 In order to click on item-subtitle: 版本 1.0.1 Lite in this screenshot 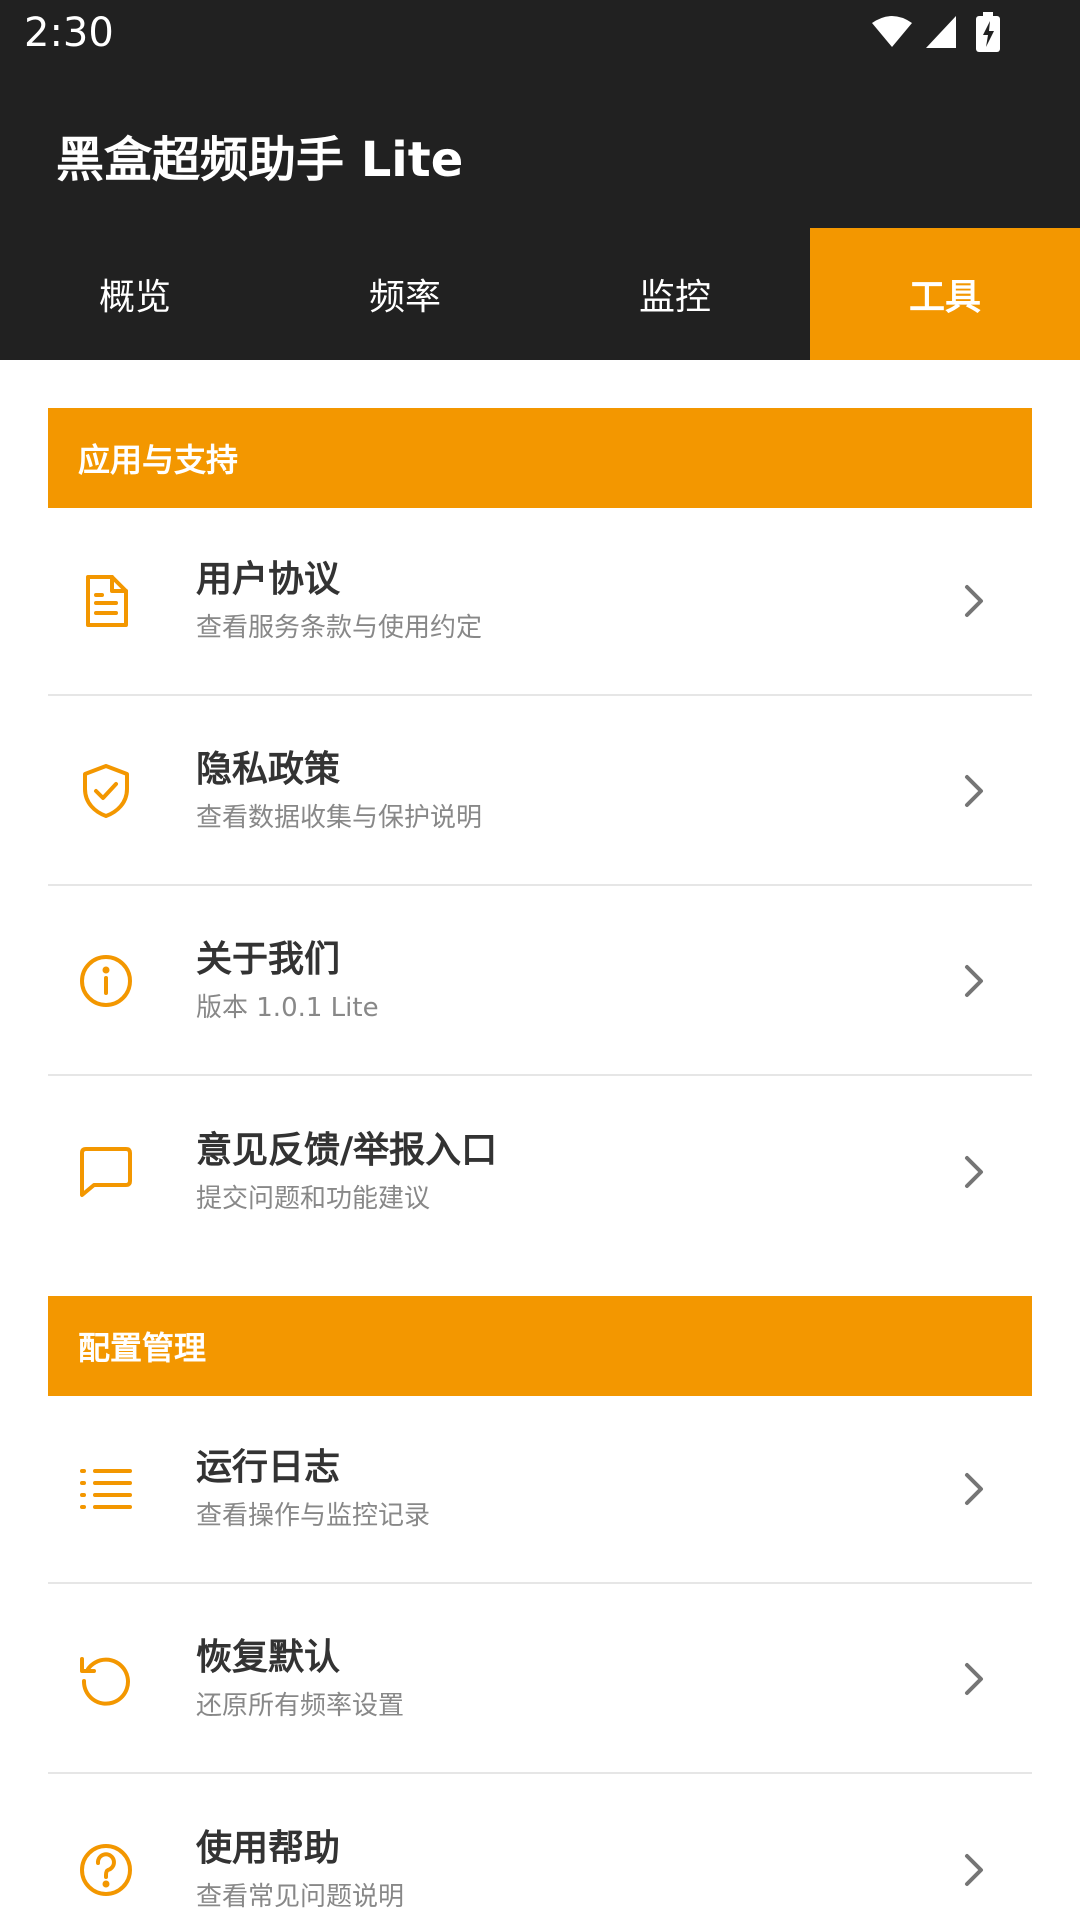, I will do `click(287, 1008)`.